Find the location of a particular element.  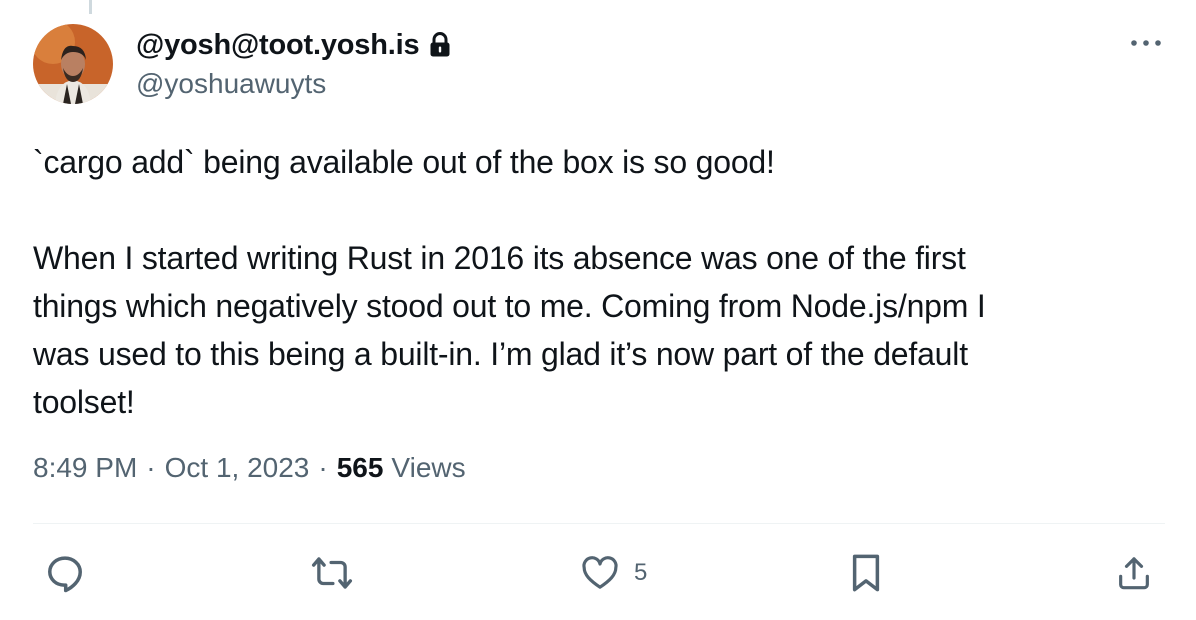

reply-icon is located at coordinates (65, 573).